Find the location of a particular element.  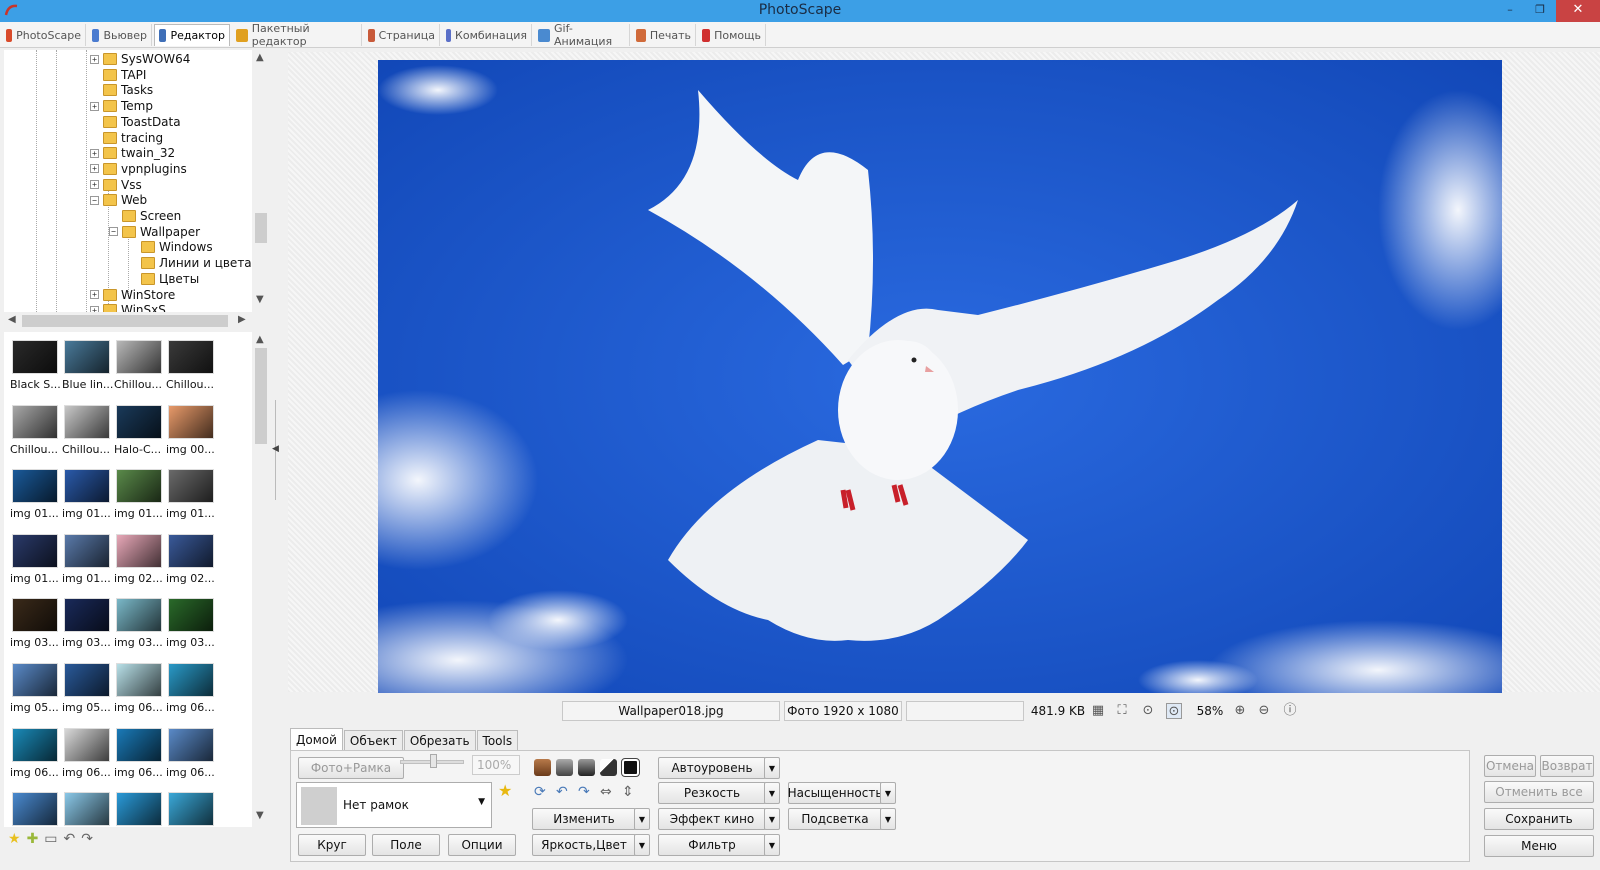

options-button: Опции is located at coordinates (482, 845).